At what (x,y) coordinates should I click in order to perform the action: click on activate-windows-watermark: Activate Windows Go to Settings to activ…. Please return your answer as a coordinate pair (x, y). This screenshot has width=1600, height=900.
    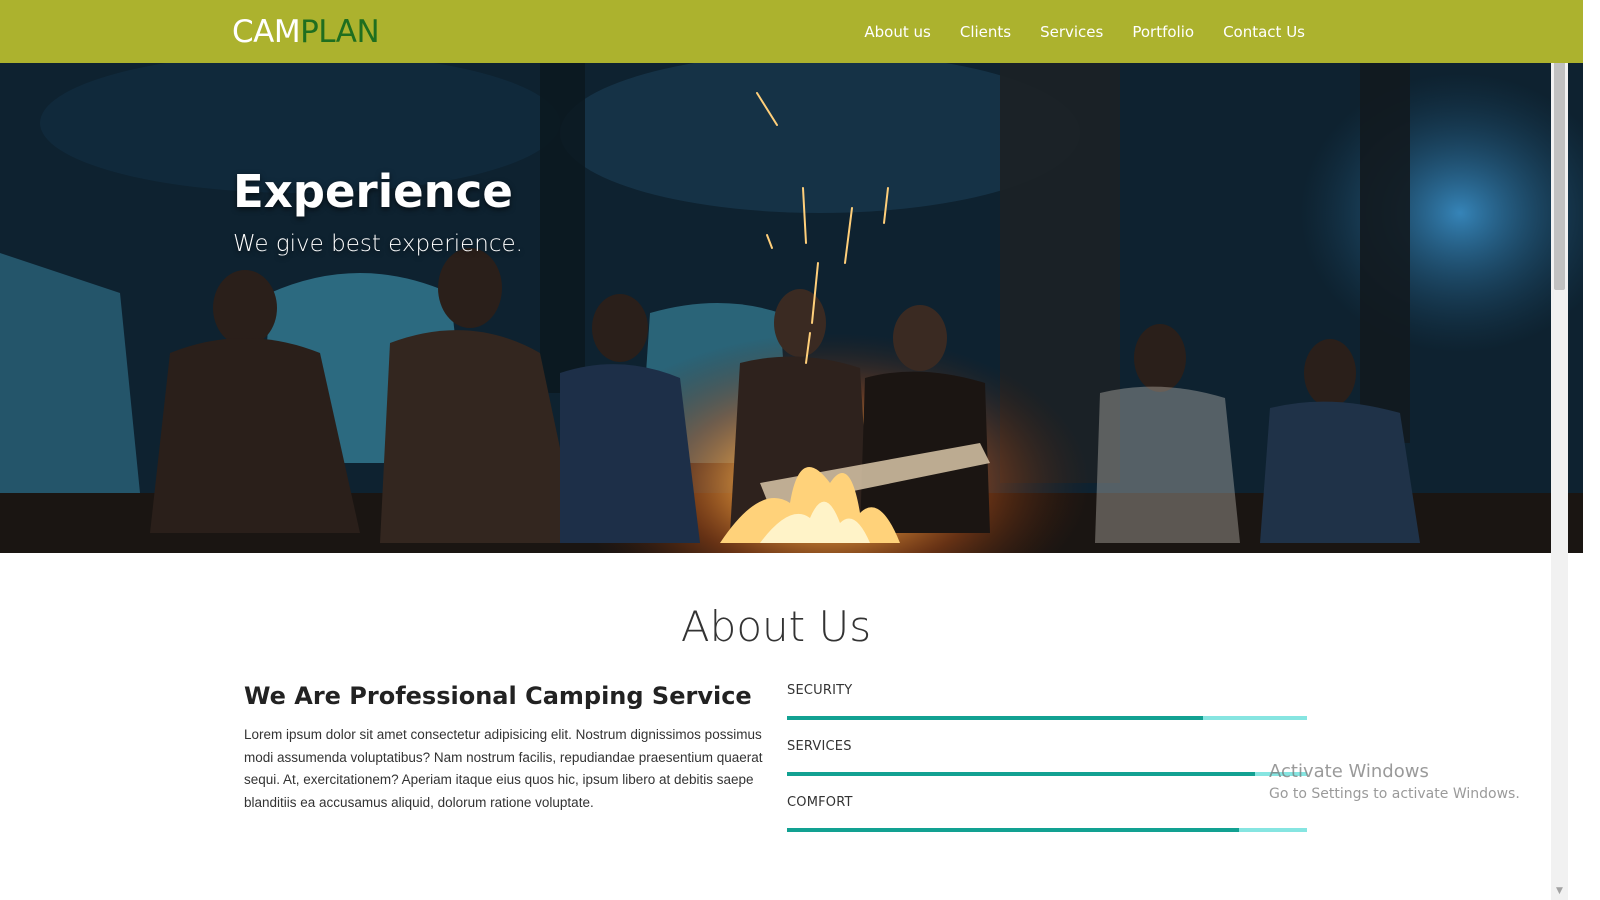
    Looking at the image, I should click on (1394, 782).